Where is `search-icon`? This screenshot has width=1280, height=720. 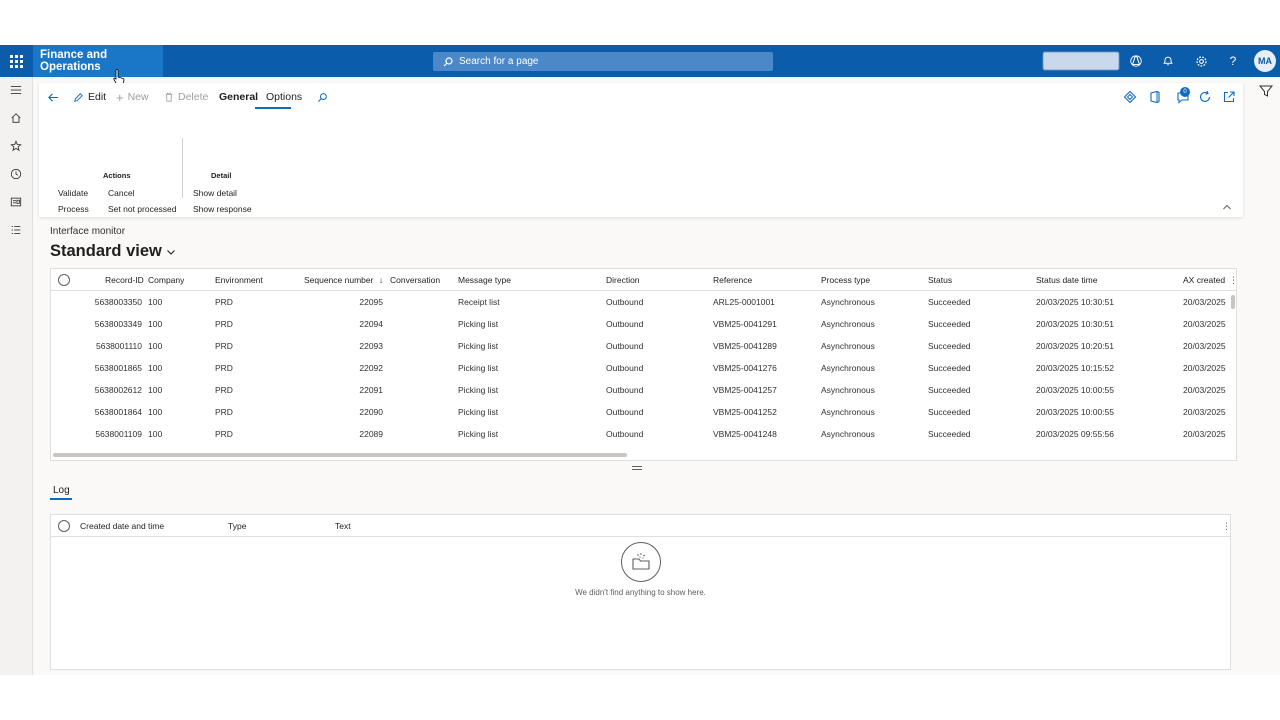 search-icon is located at coordinates (322, 97).